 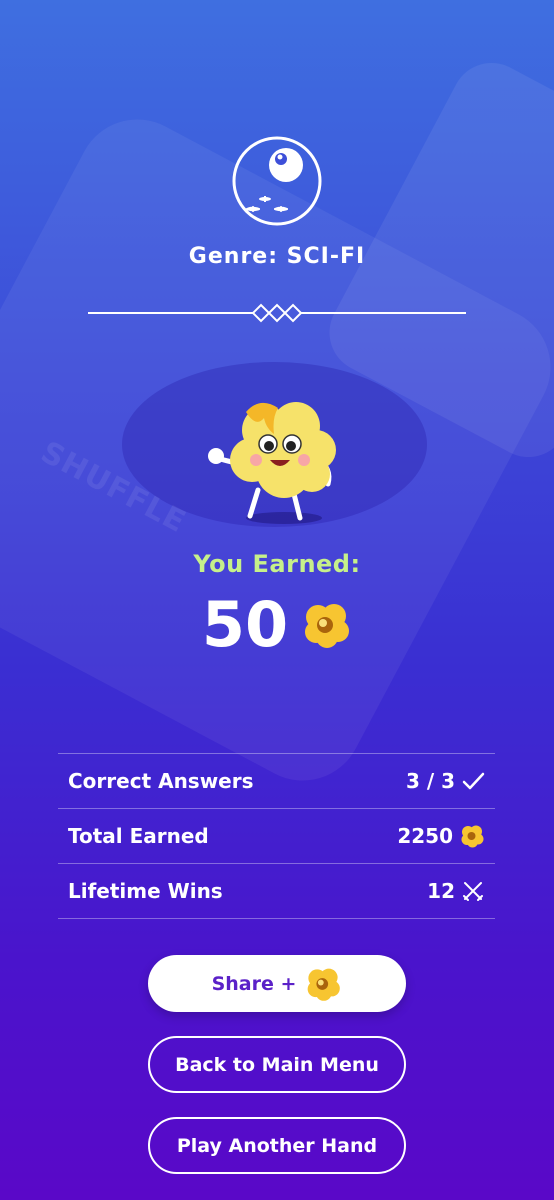 What do you see at coordinates (113, 487) in the screenshot?
I see `background-watermark: SHUFFLE` at bounding box center [113, 487].